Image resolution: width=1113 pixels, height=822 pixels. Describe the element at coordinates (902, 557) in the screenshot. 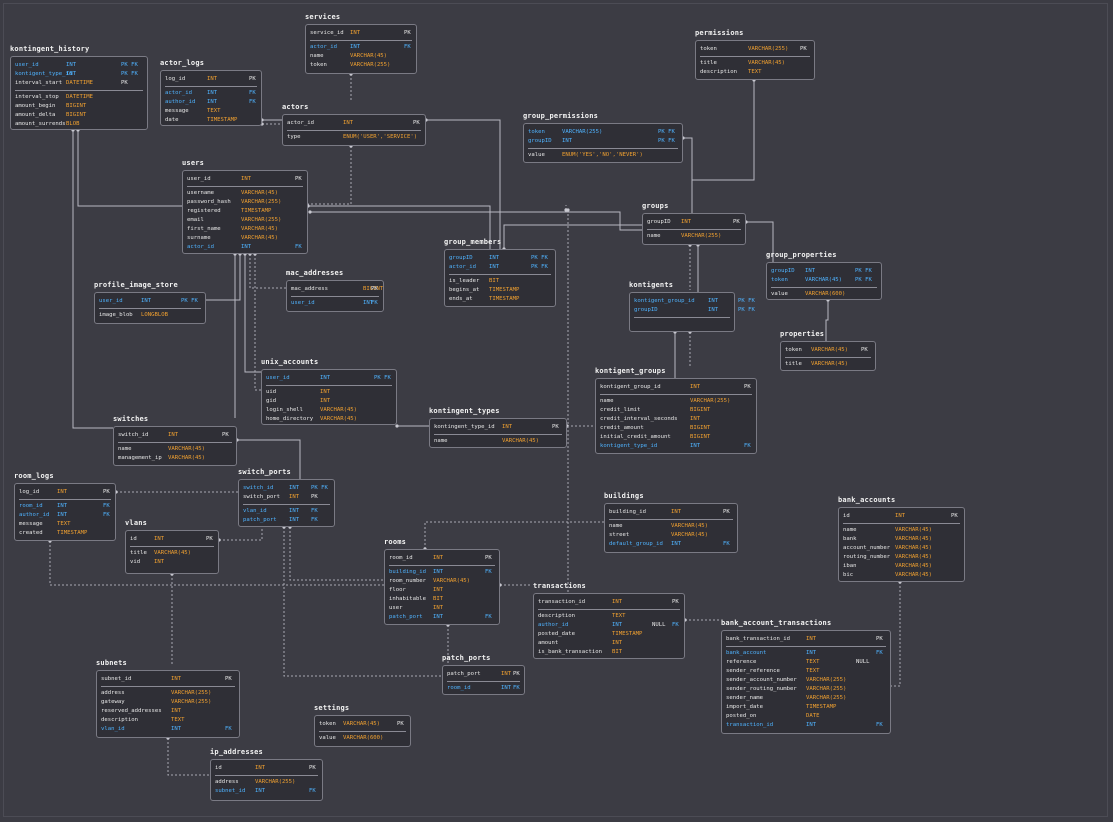

I see `column-row: routing_number VARCHAR(45)` at that location.